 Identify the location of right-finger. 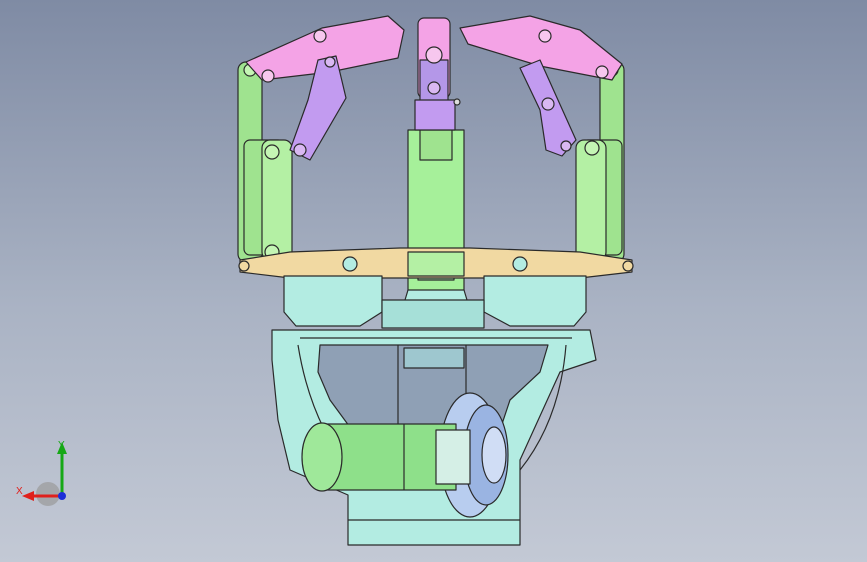
(541, 86).